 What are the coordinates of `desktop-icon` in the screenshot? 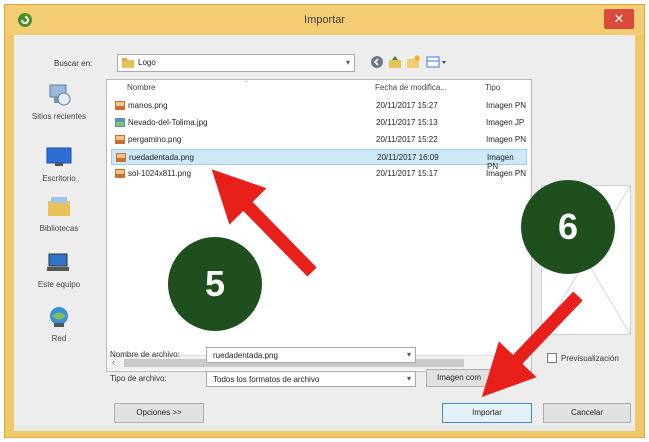 It's located at (59, 156).